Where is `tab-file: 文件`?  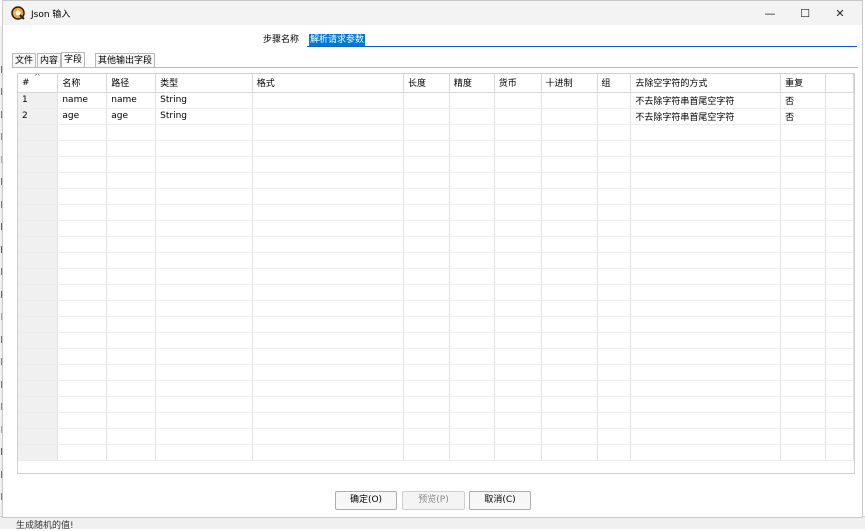
tab-file: 文件 is located at coordinates (24, 60).